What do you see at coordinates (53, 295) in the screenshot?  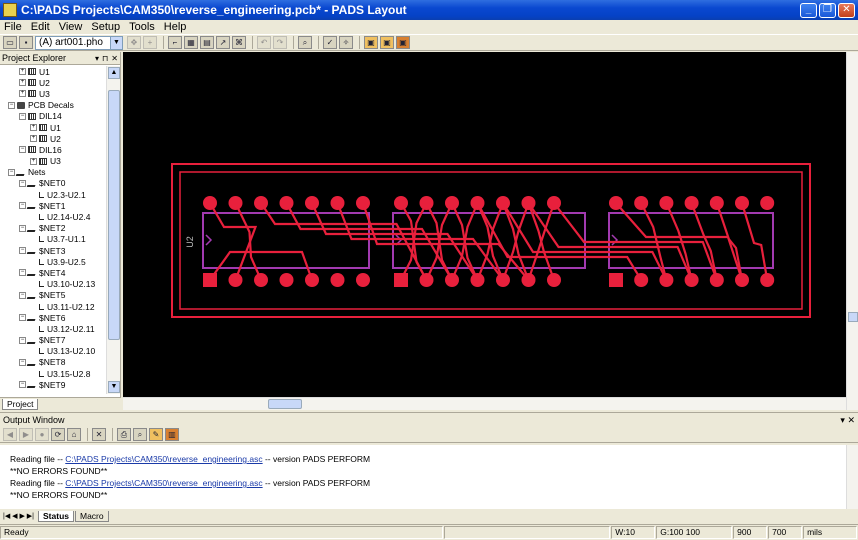 I see `tree-node: − $NET5` at bounding box center [53, 295].